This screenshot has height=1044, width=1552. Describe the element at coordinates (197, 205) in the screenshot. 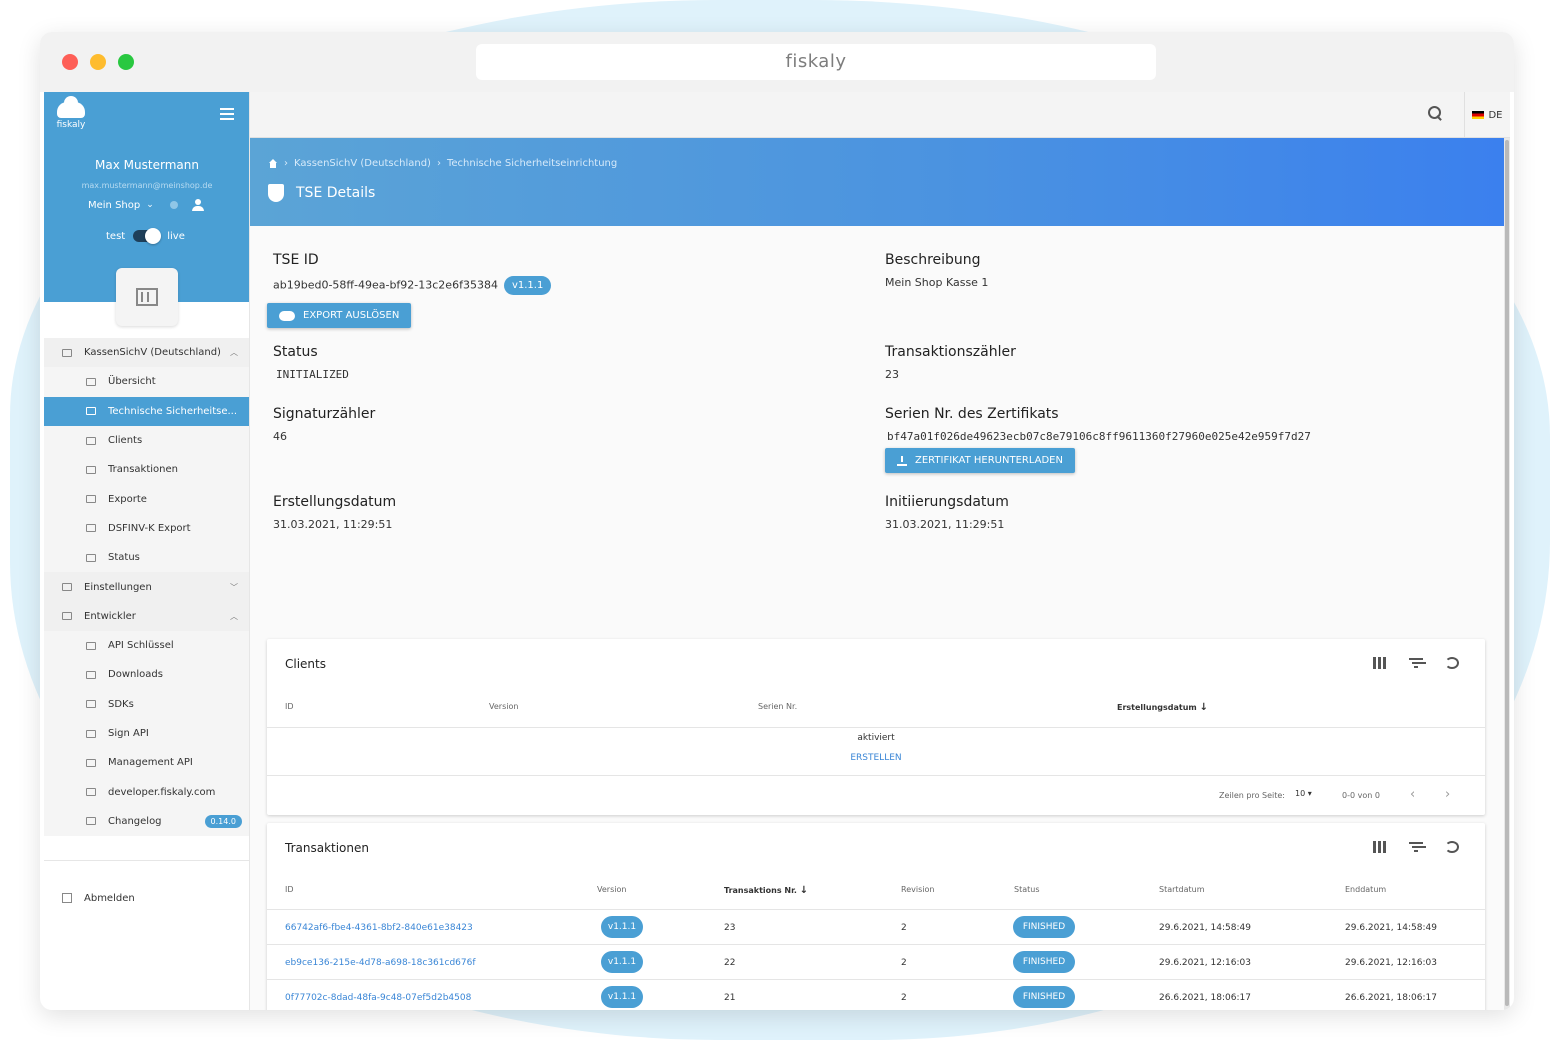

I see `user-icon` at that location.